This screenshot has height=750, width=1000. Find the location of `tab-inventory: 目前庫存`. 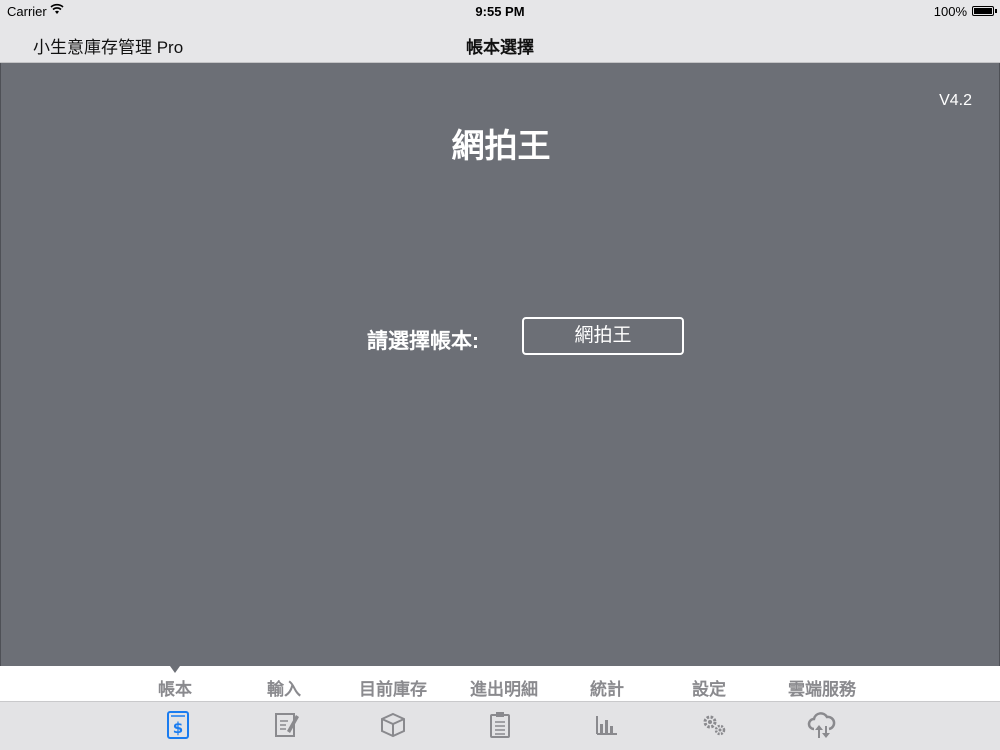

tab-inventory: 目前庫存 is located at coordinates (393, 687).